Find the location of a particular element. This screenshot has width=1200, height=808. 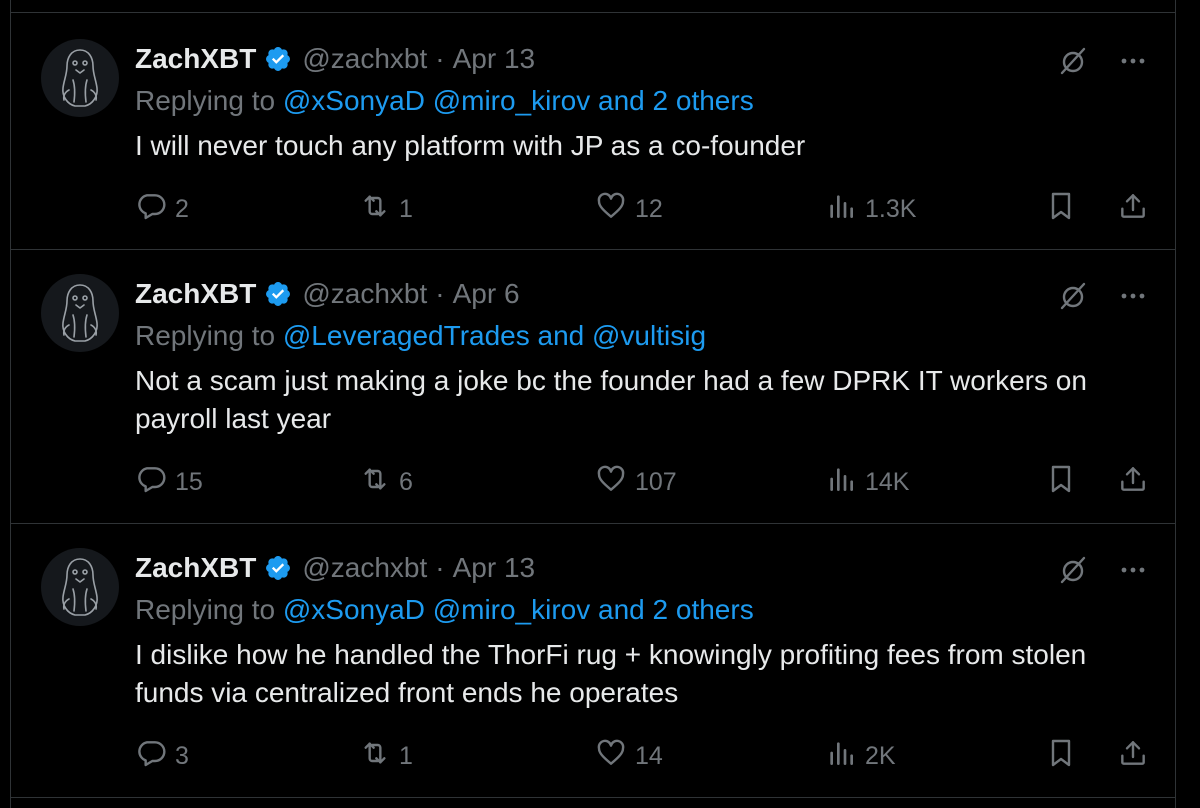

like-button: 107 is located at coordinates (636, 482).